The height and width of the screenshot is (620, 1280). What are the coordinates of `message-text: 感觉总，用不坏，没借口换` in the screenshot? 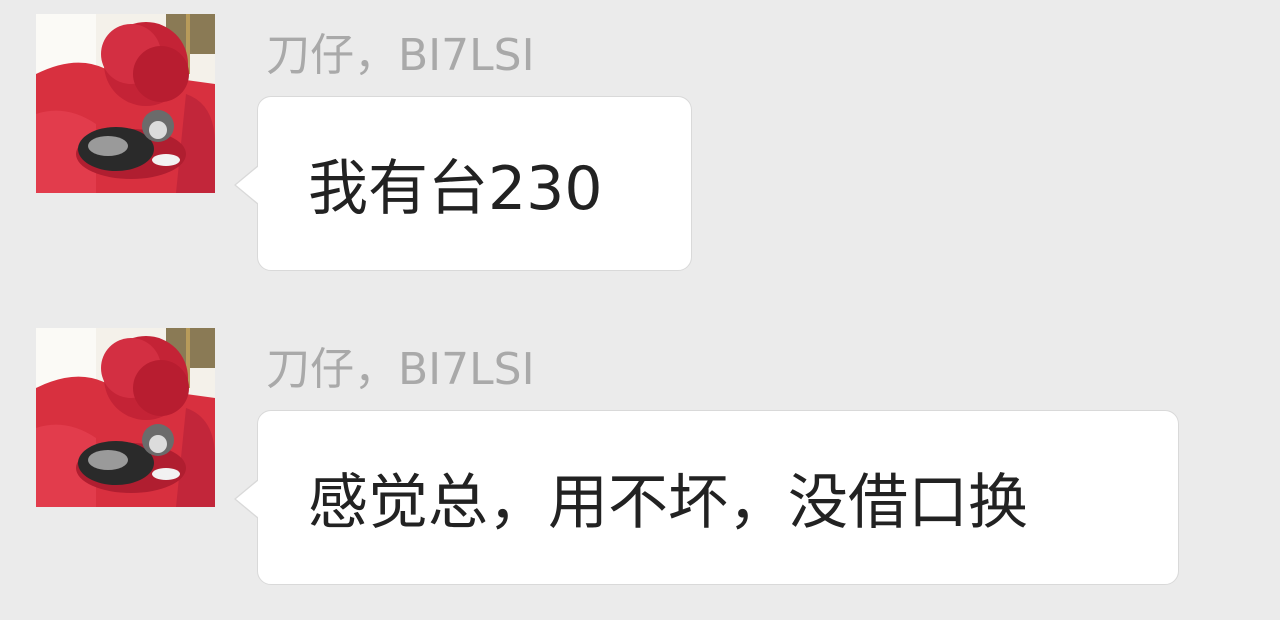 It's located at (668, 503).